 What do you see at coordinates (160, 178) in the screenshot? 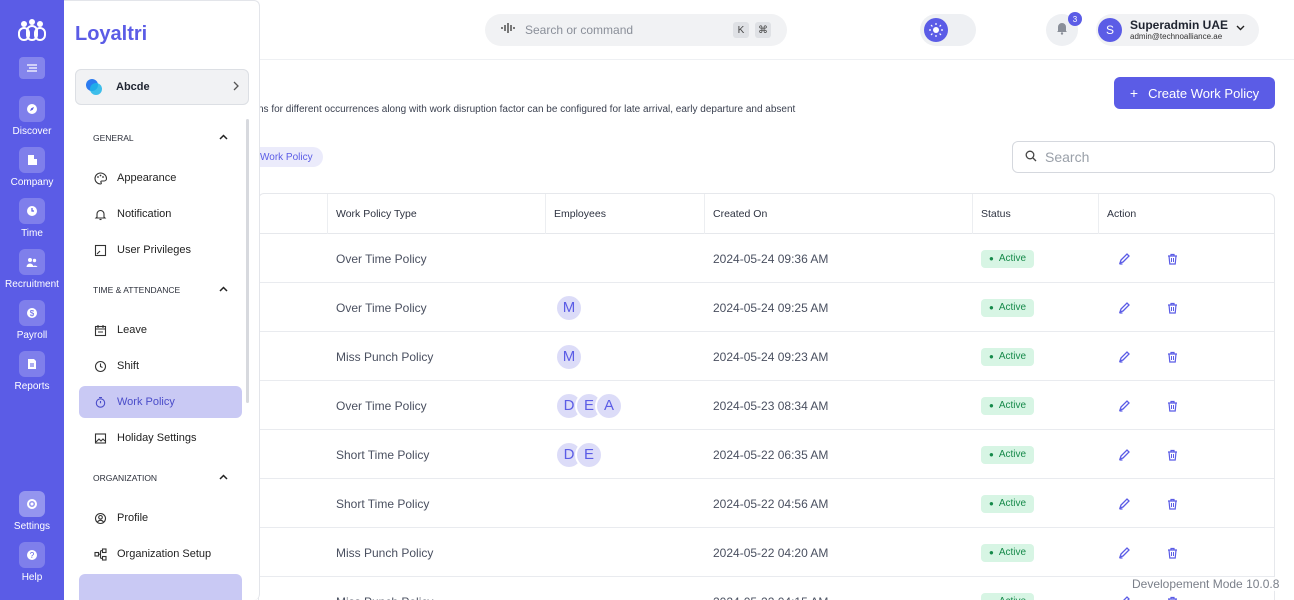
I see `nav-item-appearance: Appearance` at bounding box center [160, 178].